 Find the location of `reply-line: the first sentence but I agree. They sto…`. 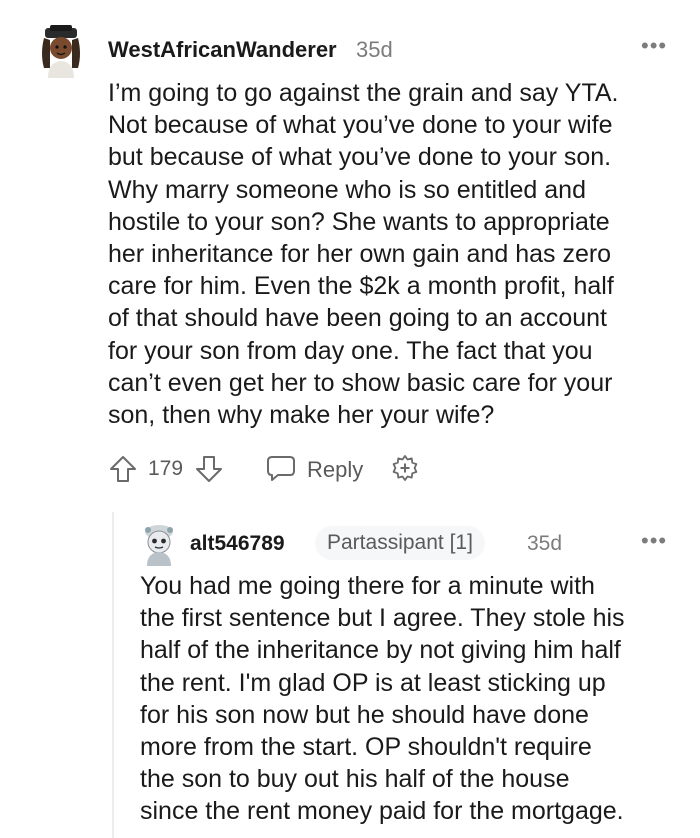

reply-line: the first sentence but I agree. They sto… is located at coordinates (382, 618).